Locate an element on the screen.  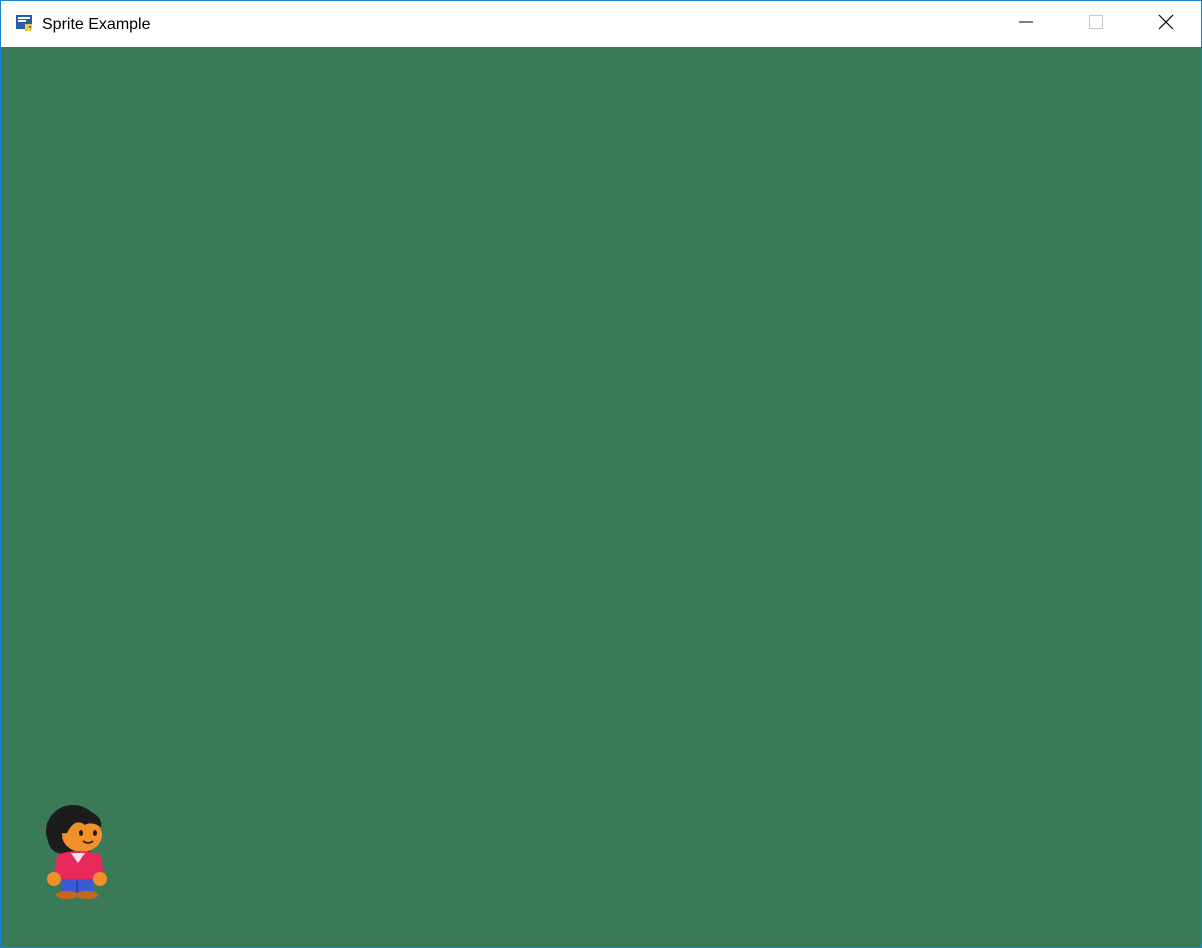
maximize-button is located at coordinates (1096, 24).